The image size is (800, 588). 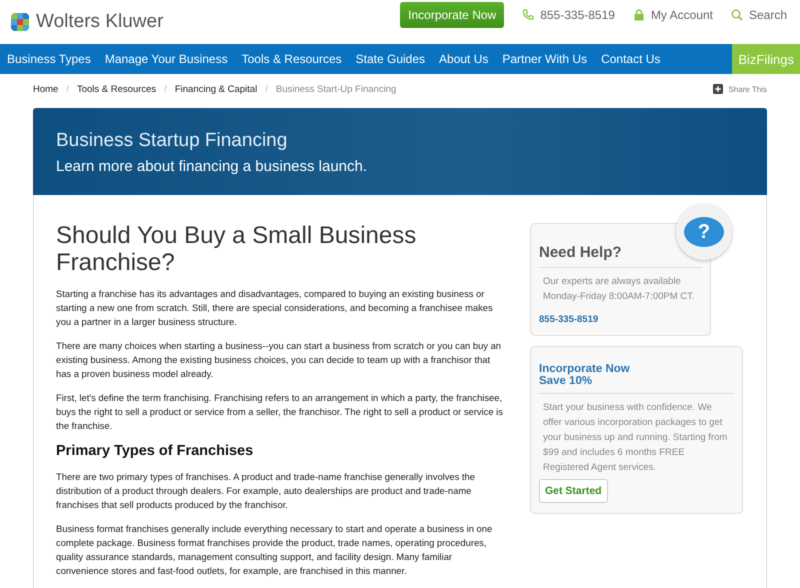 What do you see at coordinates (672, 15) in the screenshot?
I see `account-link: My Account` at bounding box center [672, 15].